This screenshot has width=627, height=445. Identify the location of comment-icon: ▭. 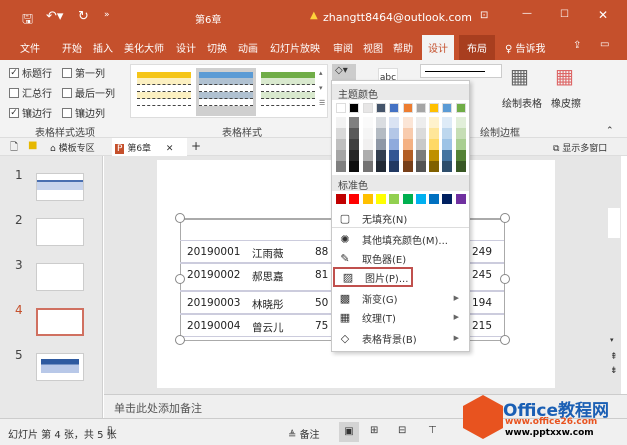
(604, 44).